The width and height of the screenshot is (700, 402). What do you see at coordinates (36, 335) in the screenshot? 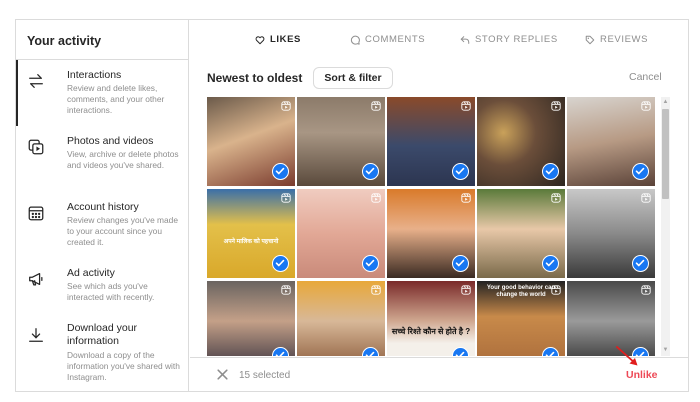
I see `download-icon` at bounding box center [36, 335].